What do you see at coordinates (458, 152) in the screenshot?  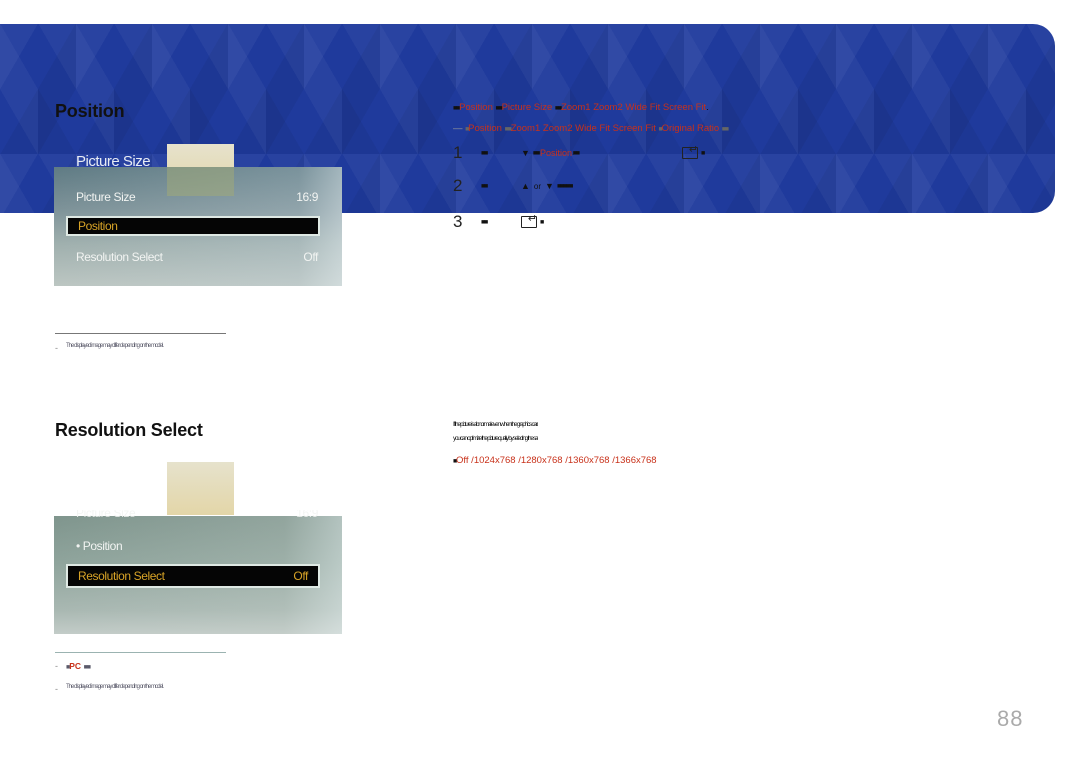 I see `step-number: 1` at bounding box center [458, 152].